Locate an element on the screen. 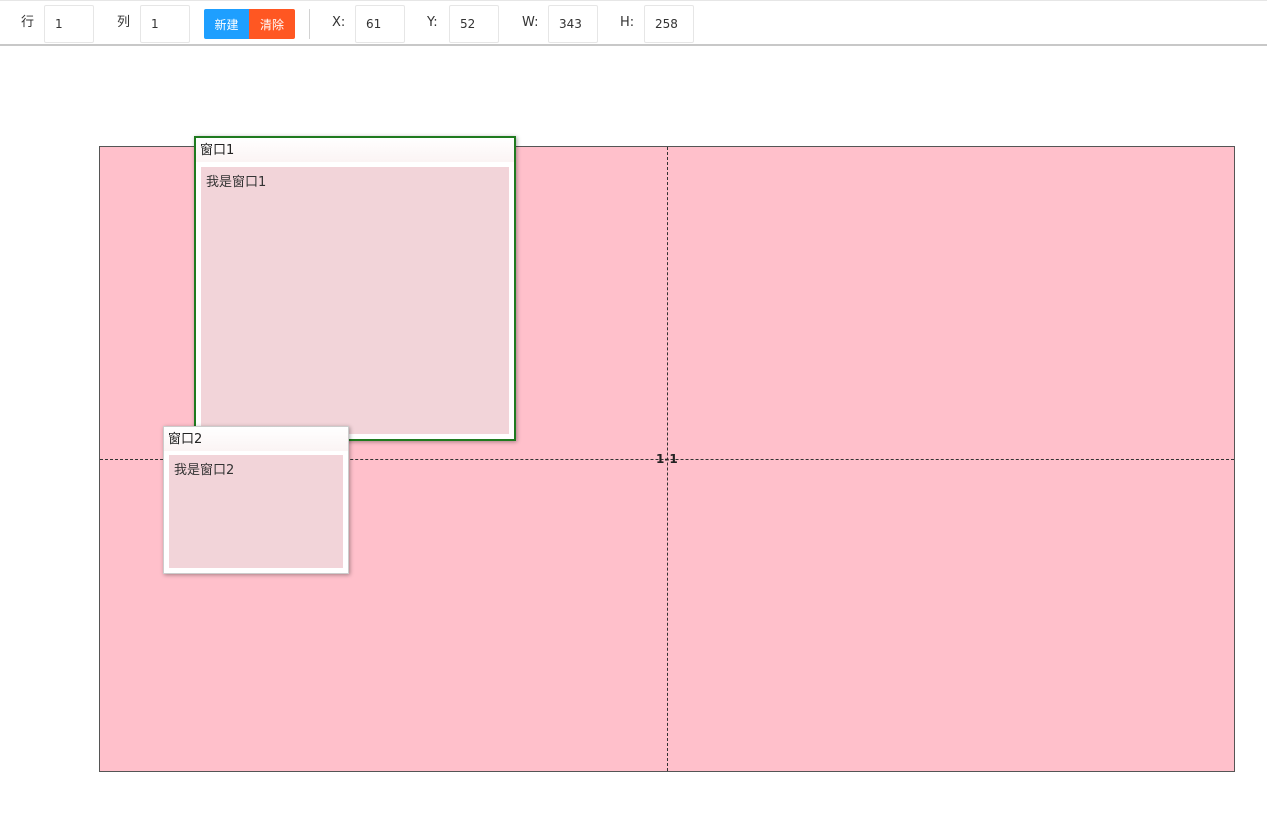 This screenshot has height=814, width=1267. clear-button: 清除 is located at coordinates (272, 24).